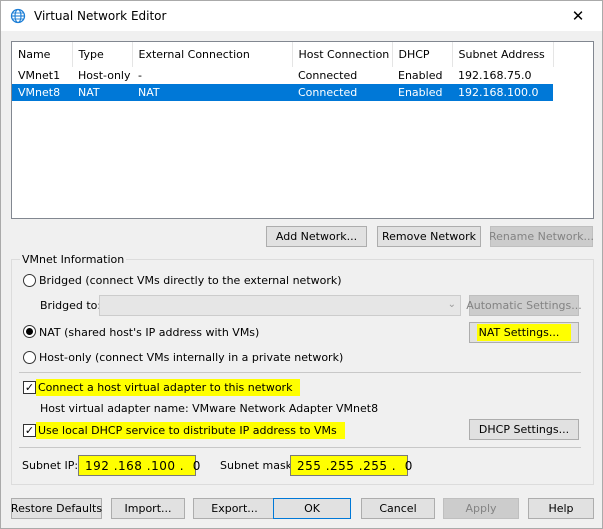  What do you see at coordinates (502, 92) in the screenshot?
I see `cell-subnet: 192.168.100.0` at bounding box center [502, 92].